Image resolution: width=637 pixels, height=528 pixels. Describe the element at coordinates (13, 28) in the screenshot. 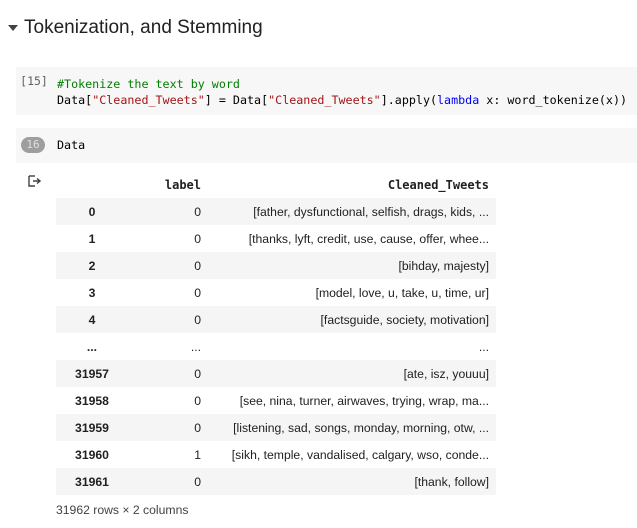

I see `collapse-caret-icon` at that location.